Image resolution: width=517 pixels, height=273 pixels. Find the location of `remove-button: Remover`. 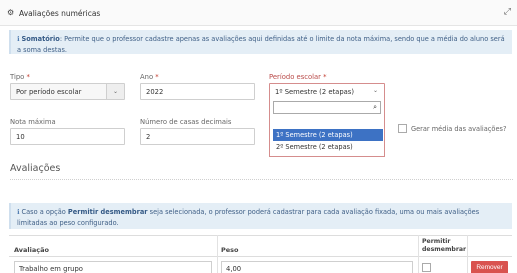

remove-button: Remover is located at coordinates (489, 267).